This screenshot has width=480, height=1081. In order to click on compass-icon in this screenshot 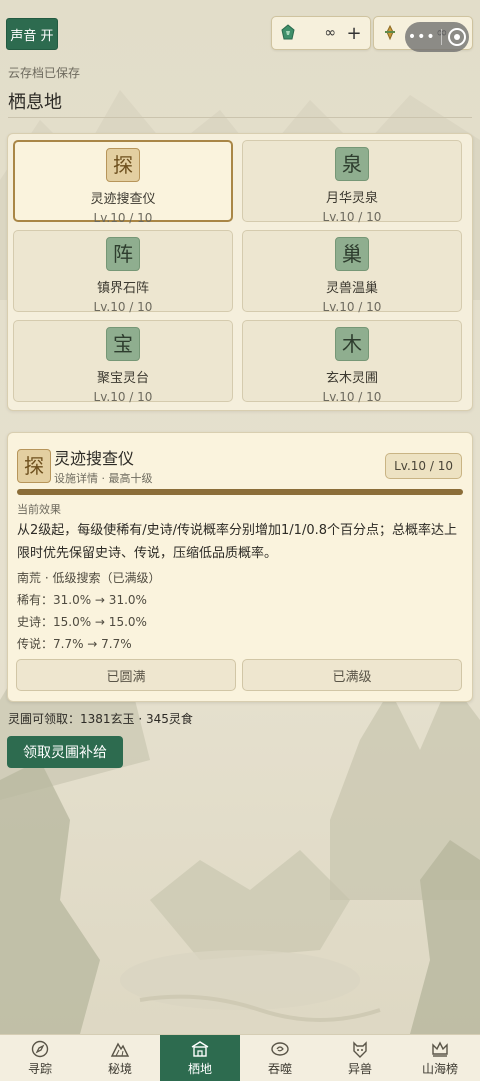, I will do `click(40, 1049)`.